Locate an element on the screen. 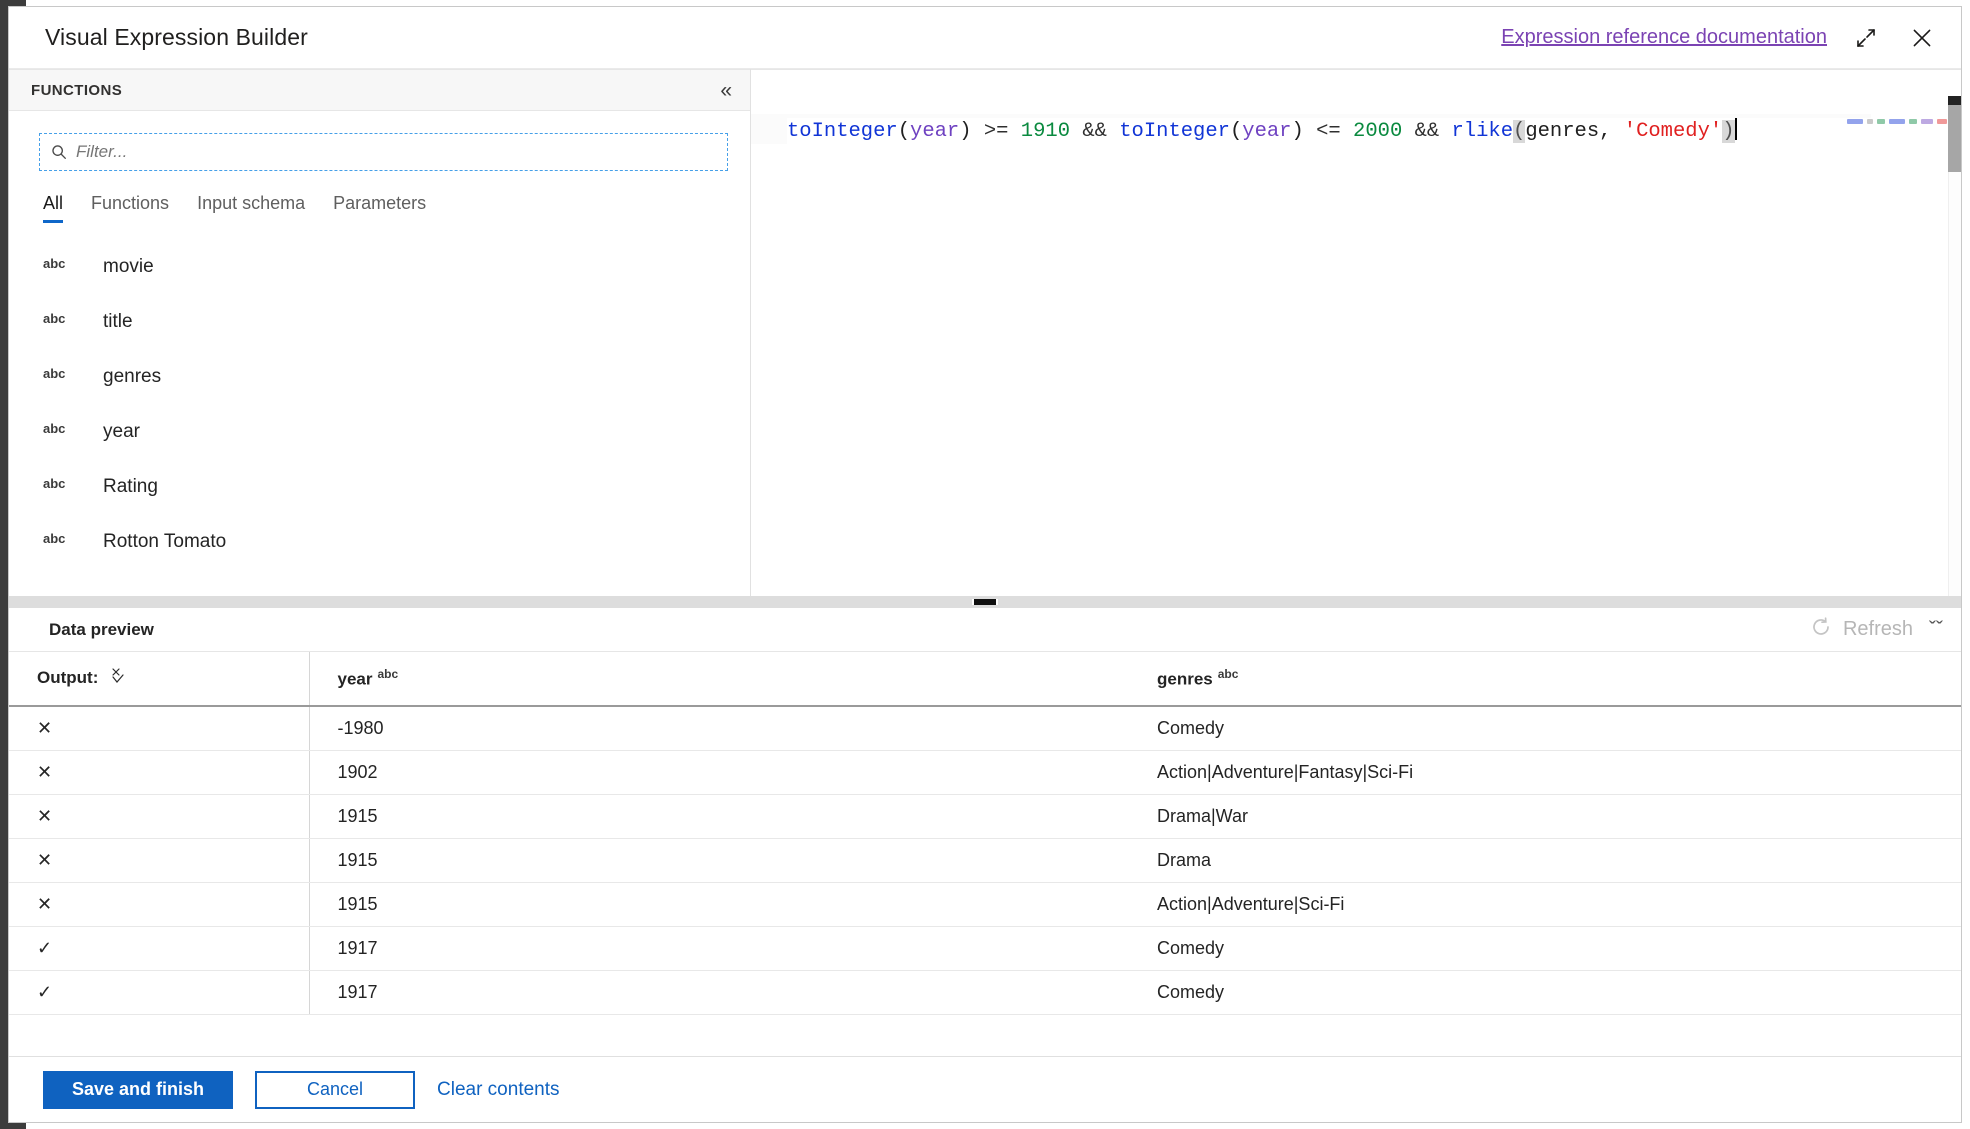 The height and width of the screenshot is (1129, 1970). splitter-grip-handle is located at coordinates (985, 602).